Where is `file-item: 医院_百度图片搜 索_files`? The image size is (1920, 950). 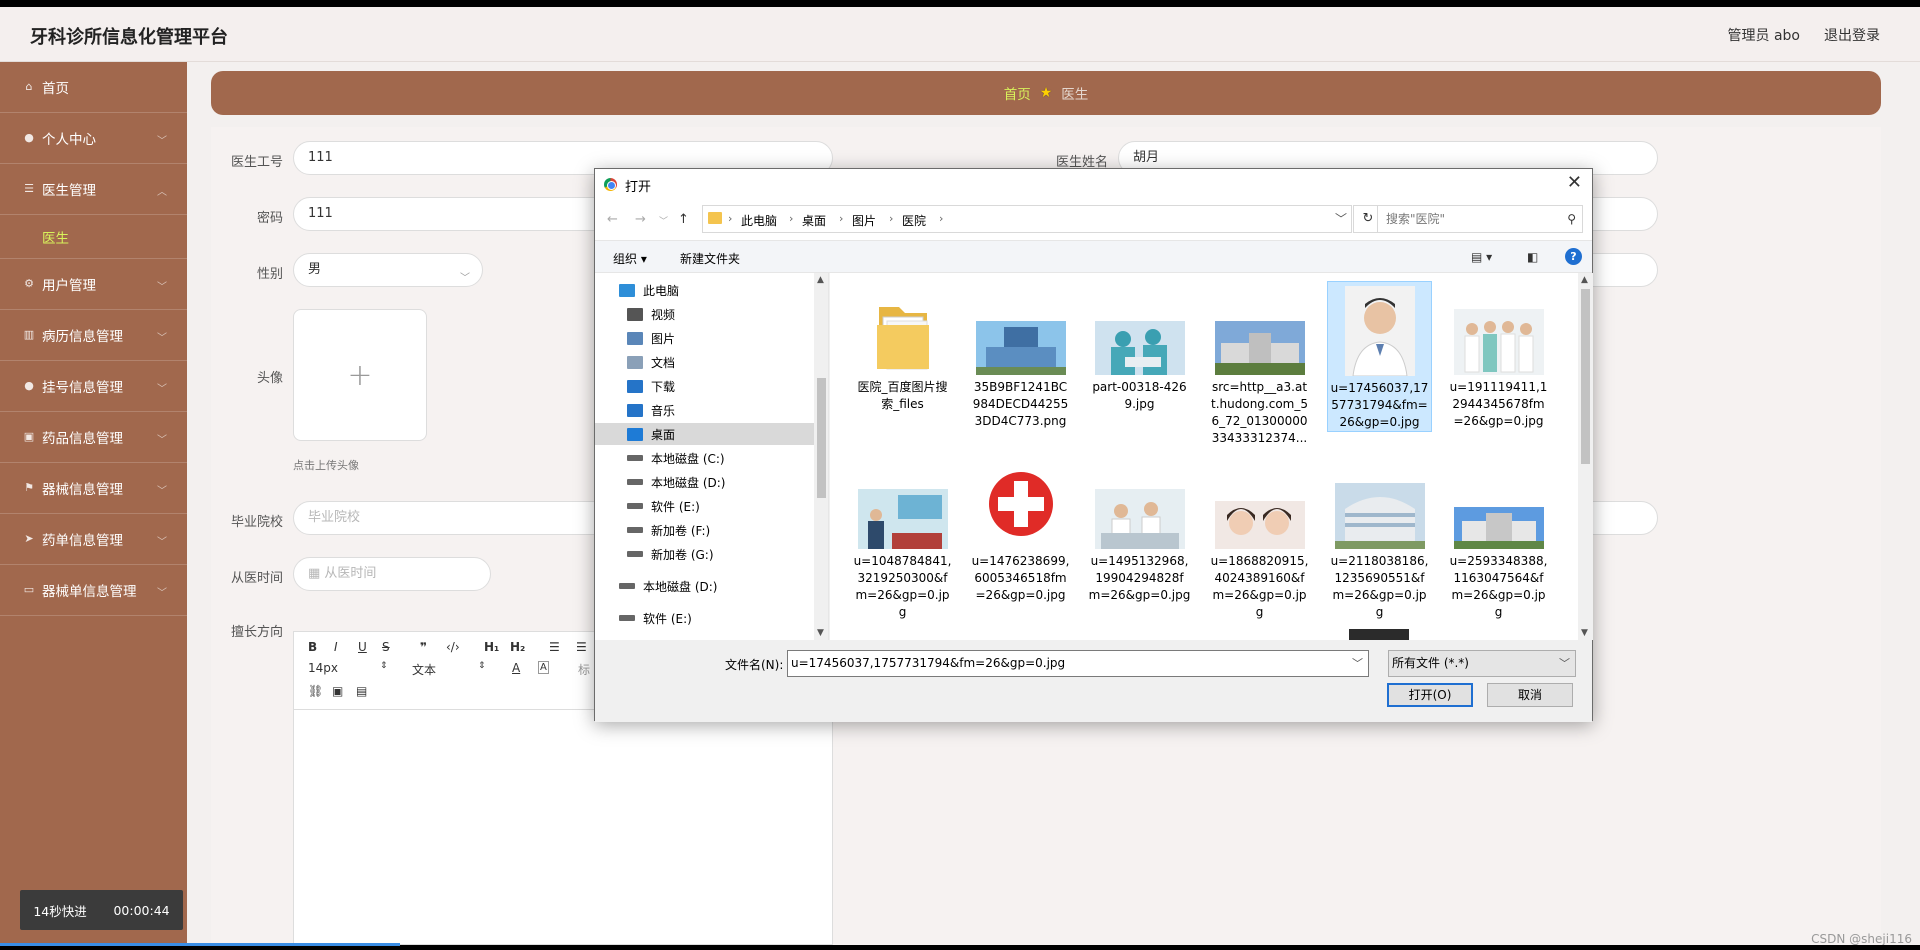
file-item: 医院_百度图片搜 索_files is located at coordinates (902, 347).